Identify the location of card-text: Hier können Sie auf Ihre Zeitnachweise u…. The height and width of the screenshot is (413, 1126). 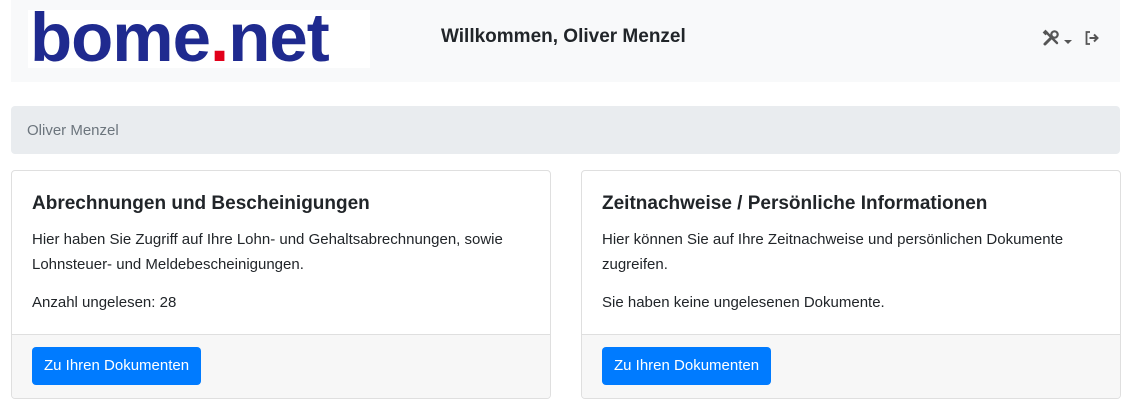
(833, 252).